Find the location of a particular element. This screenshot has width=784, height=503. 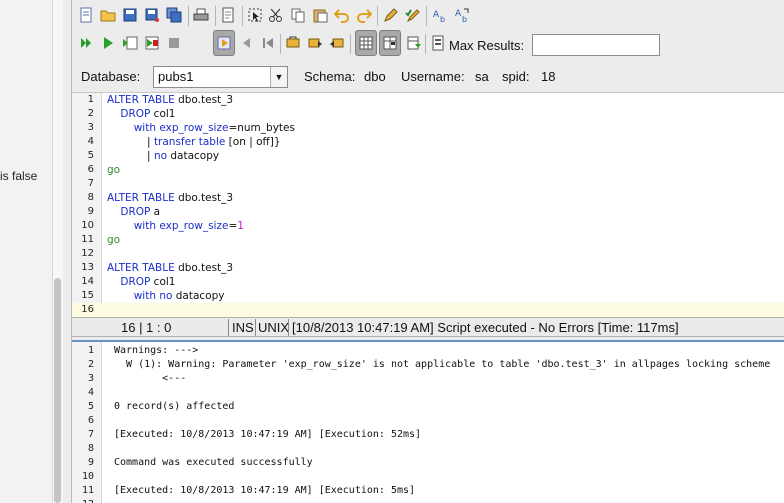

editor-line-code: | no datacopy is located at coordinates (163, 156).